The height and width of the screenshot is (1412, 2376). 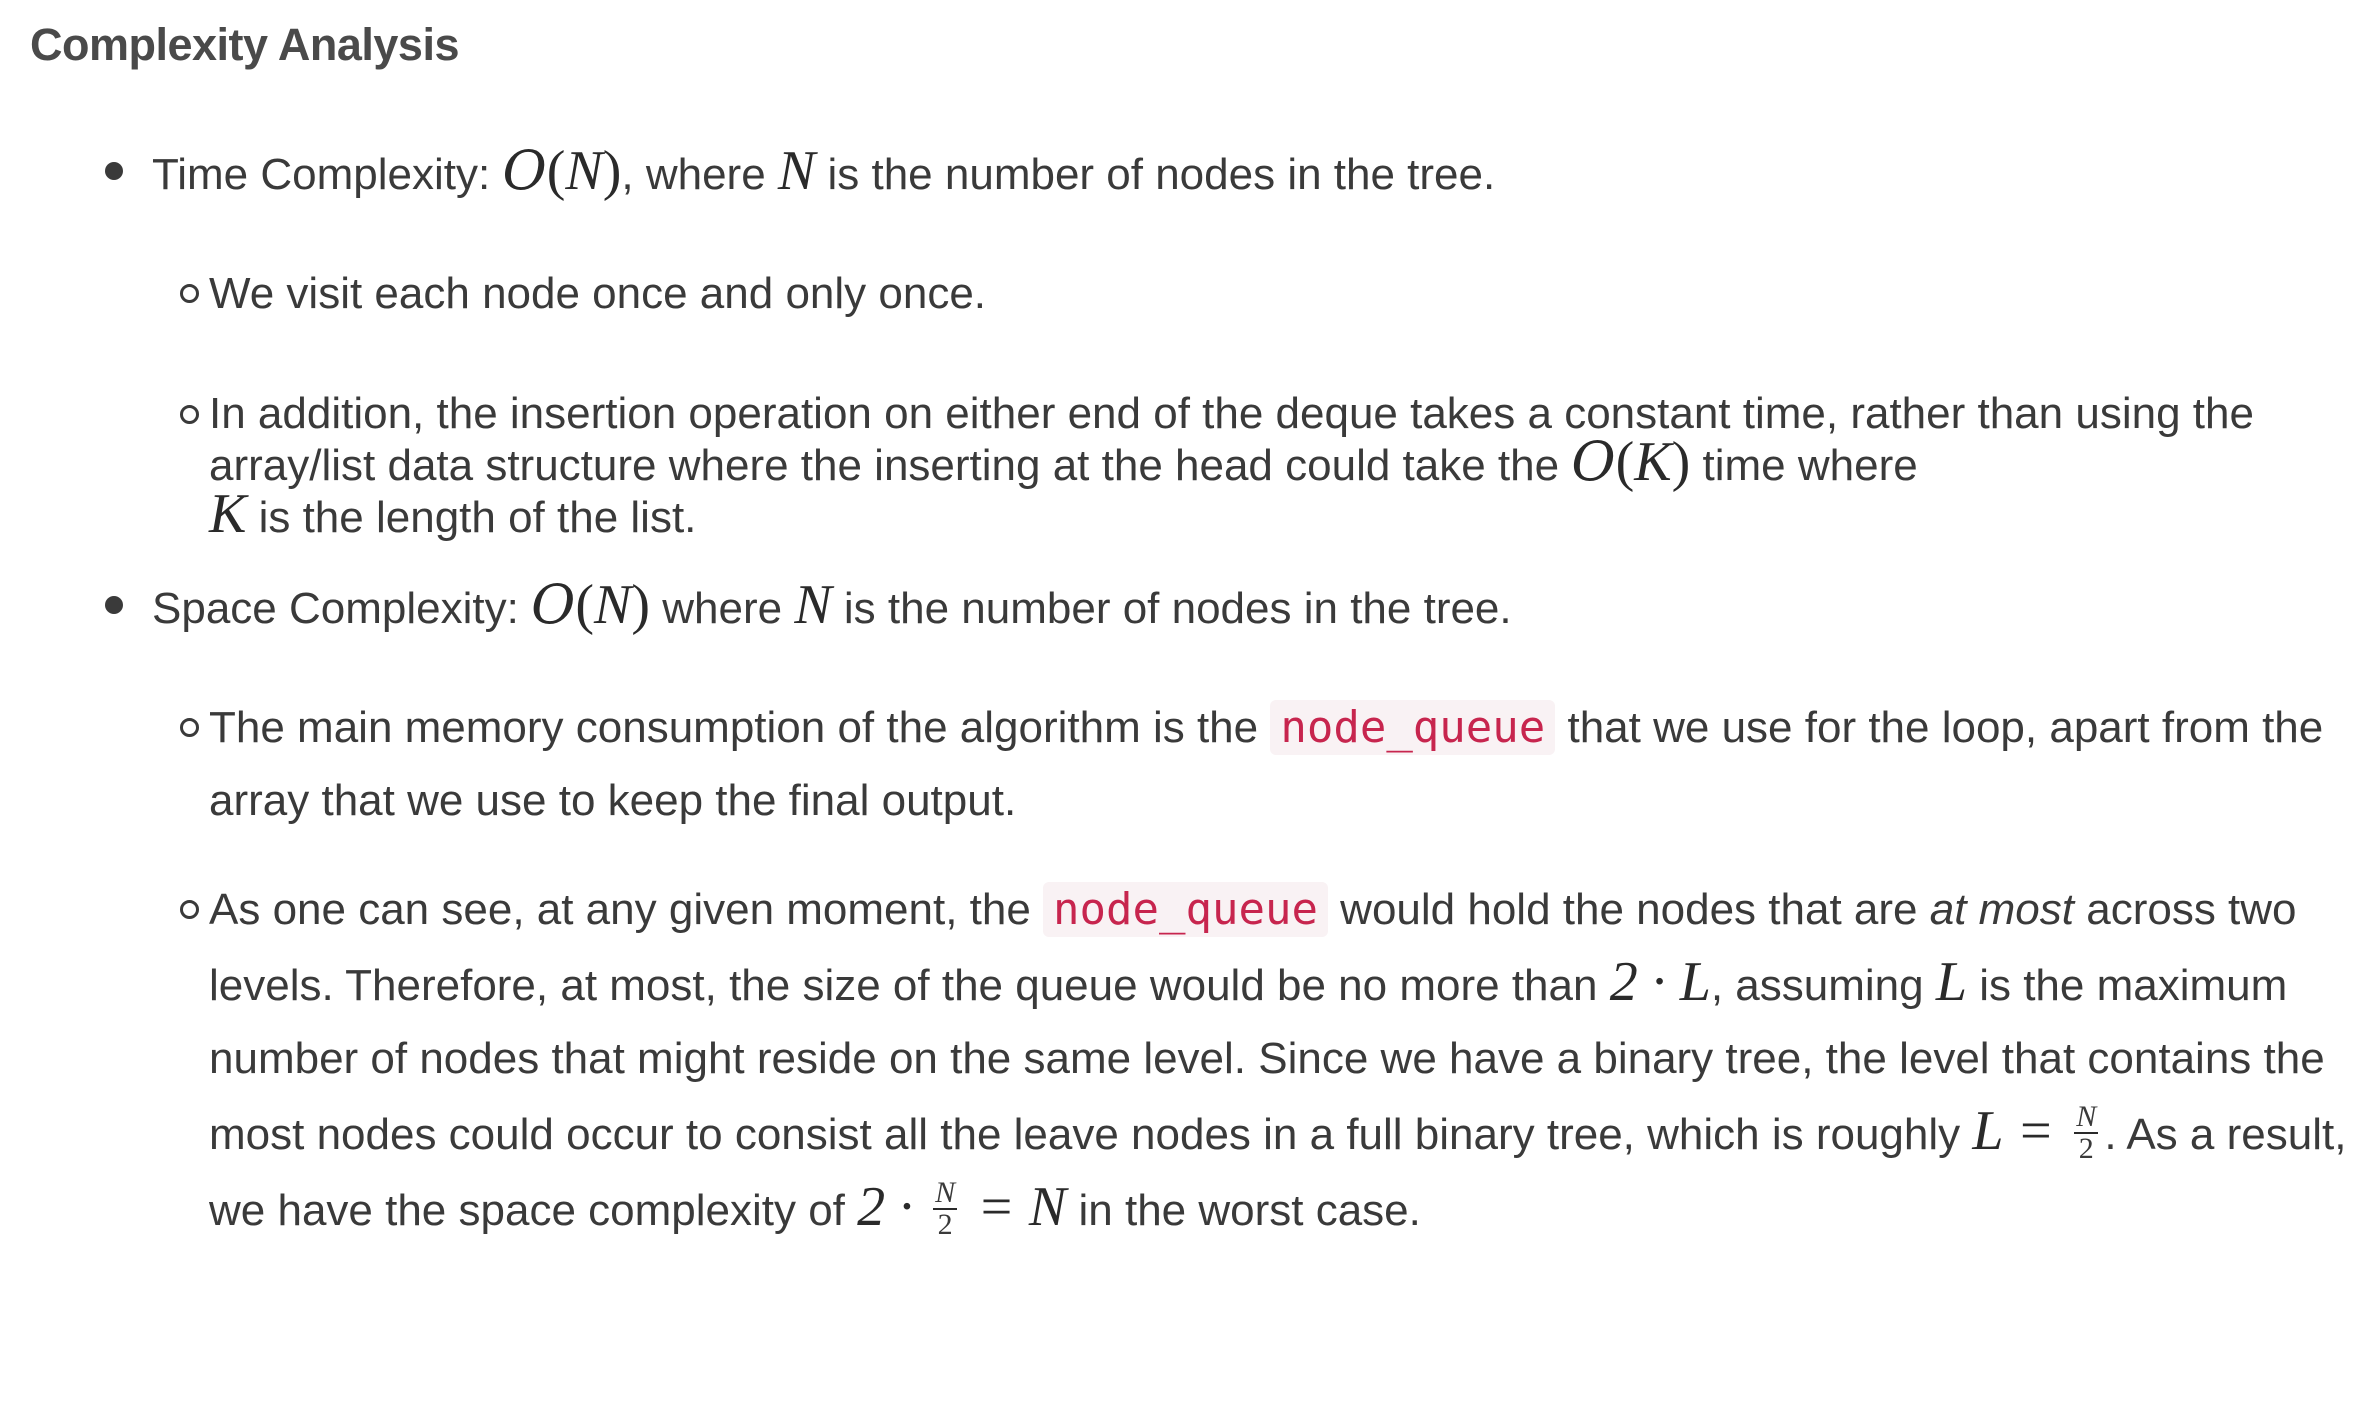 What do you see at coordinates (591, 604) in the screenshot?
I see `space-big-o: O(N)` at bounding box center [591, 604].